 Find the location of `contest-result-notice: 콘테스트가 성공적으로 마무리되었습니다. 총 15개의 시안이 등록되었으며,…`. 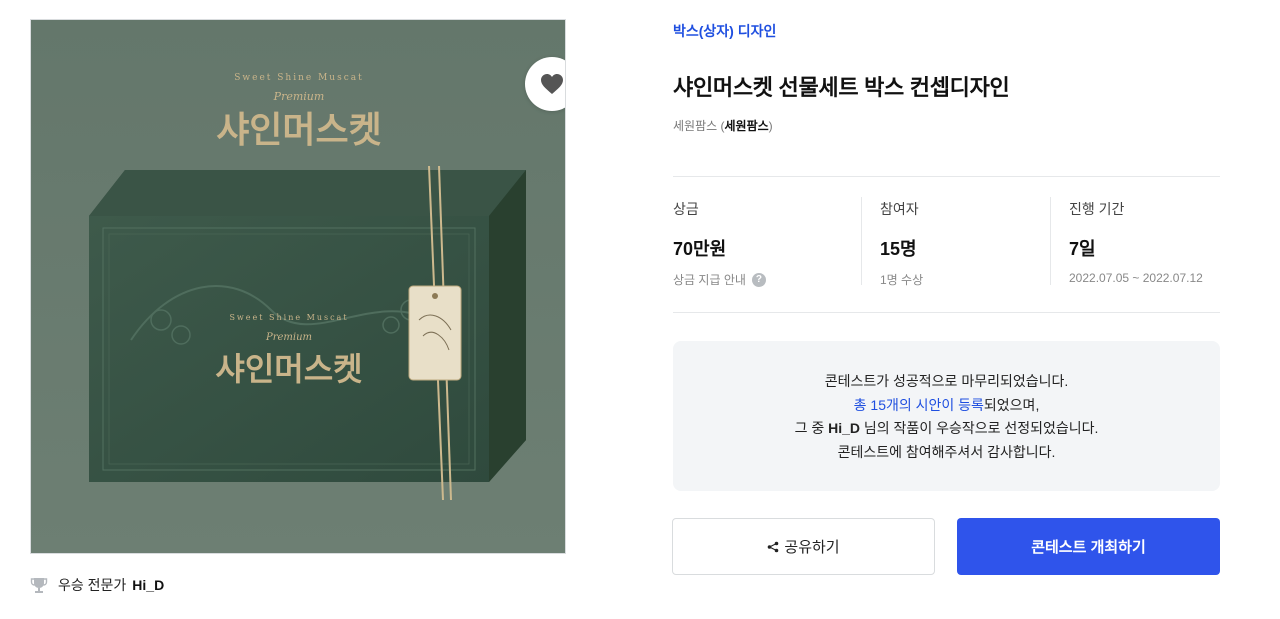

contest-result-notice: 콘테스트가 성공적으로 마무리되었습니다. 총 15개의 시안이 등록되었으며,… is located at coordinates (946, 416).